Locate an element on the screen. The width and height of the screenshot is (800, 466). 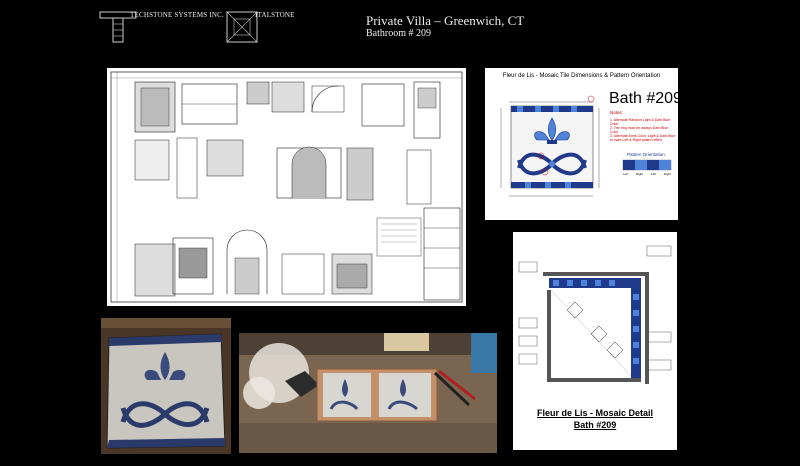
pattern-captions: Left Right Left Right is located at coordinates (647, 174).